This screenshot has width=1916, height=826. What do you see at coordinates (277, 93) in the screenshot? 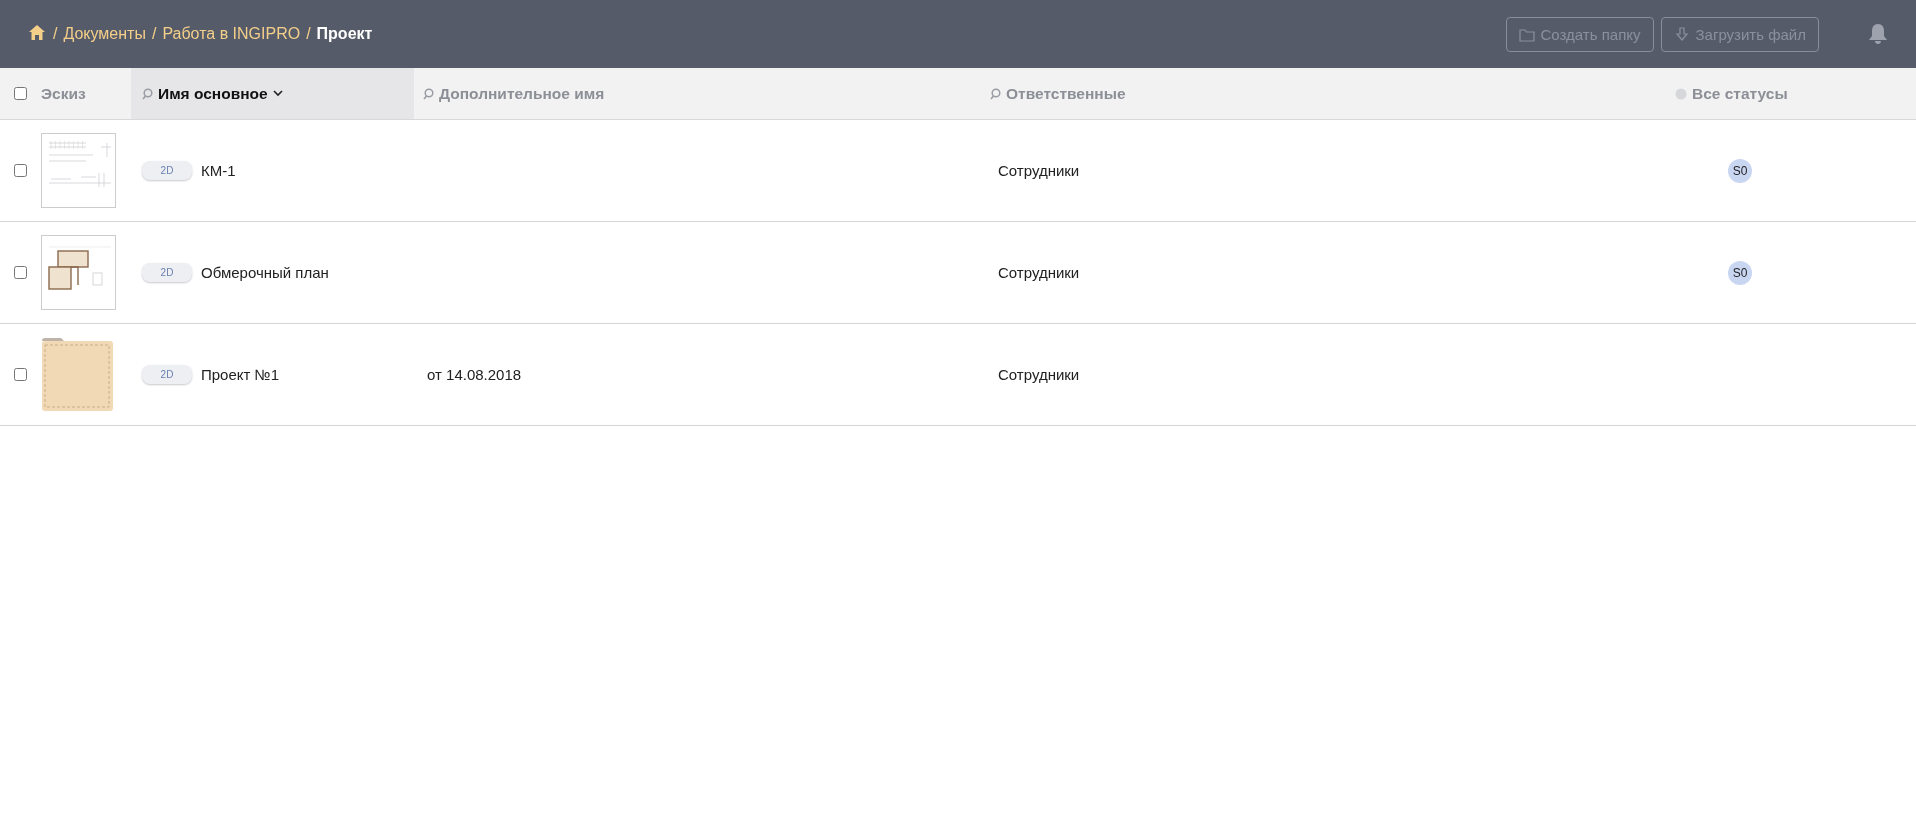
I see `chevron-down-icon` at bounding box center [277, 93].